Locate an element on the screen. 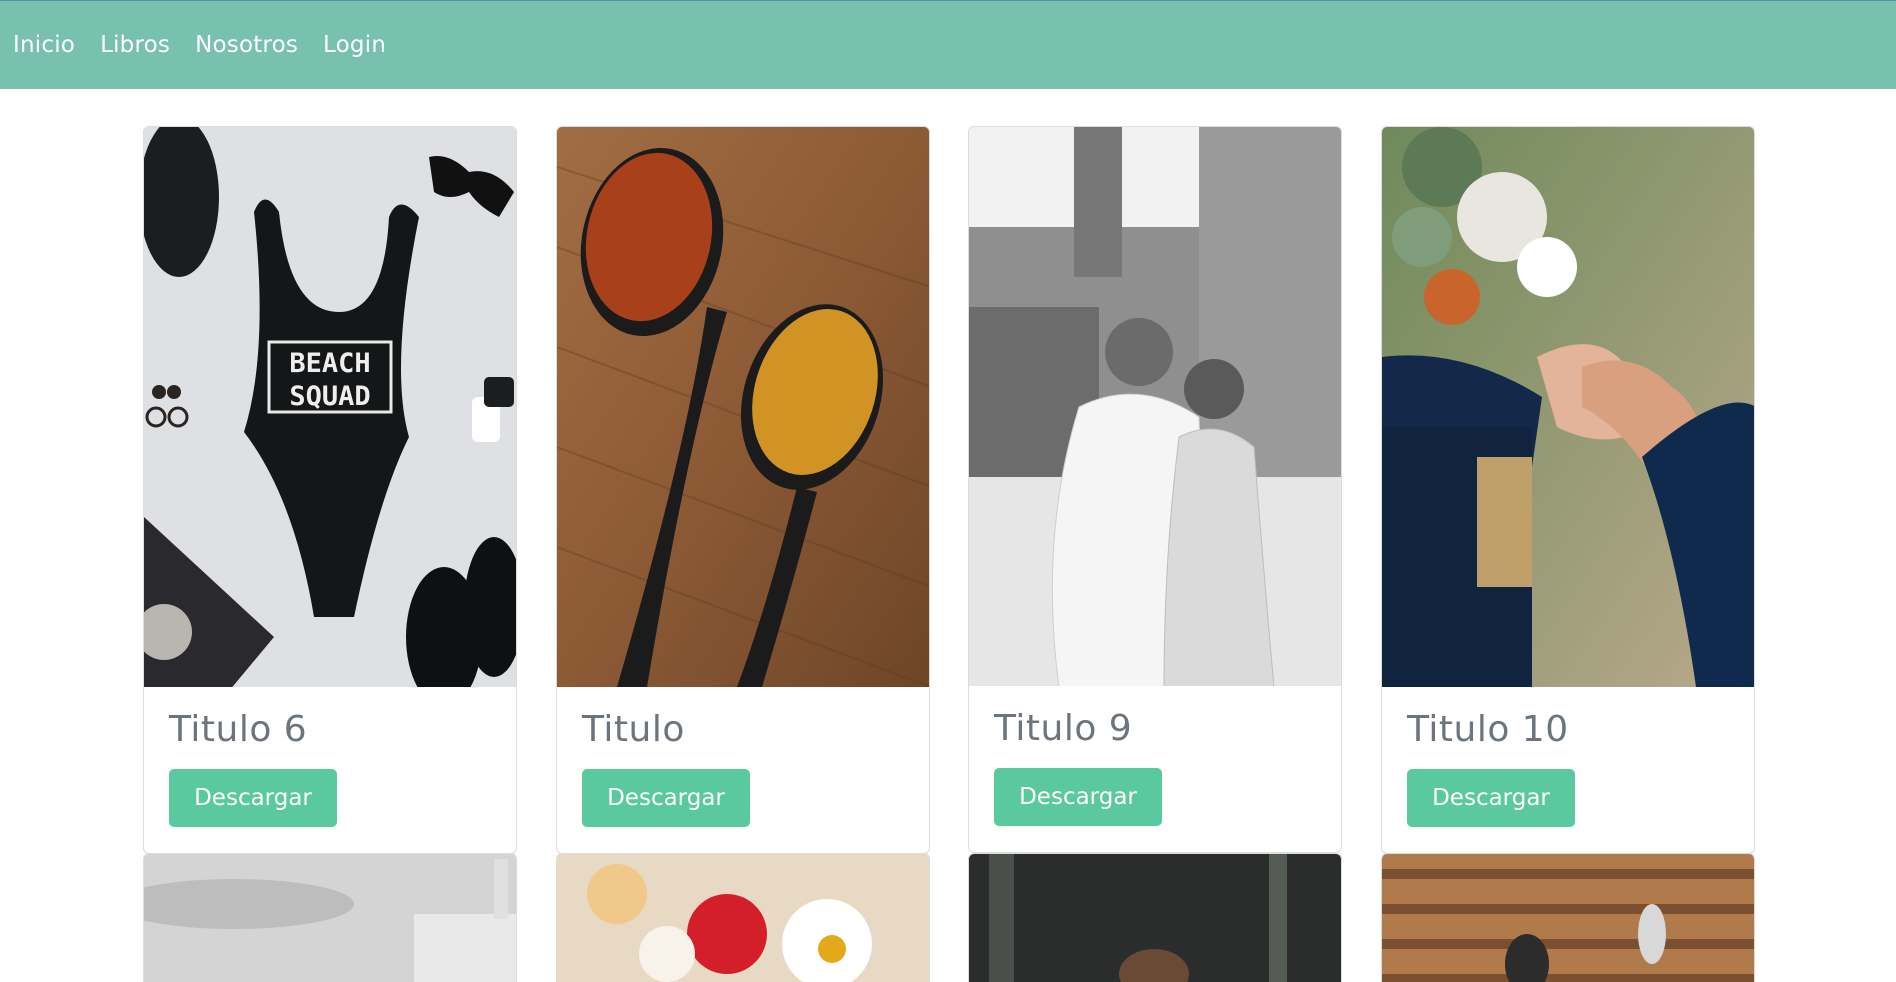 The image size is (1896, 982). card-image-swimsuit: BEACH SQUAD is located at coordinates (330, 407).